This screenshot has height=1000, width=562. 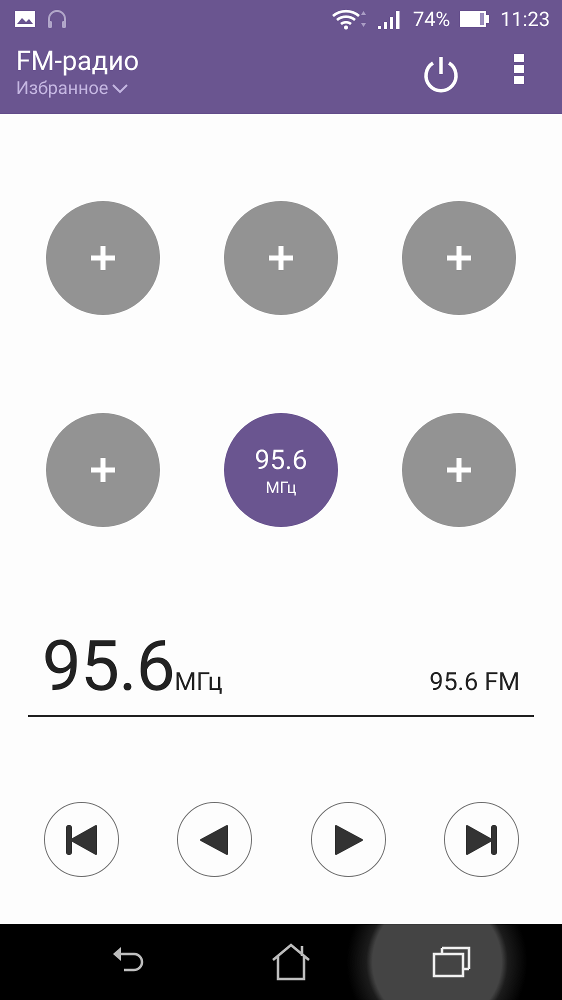 I want to click on skip-previous-icon, so click(x=81, y=839).